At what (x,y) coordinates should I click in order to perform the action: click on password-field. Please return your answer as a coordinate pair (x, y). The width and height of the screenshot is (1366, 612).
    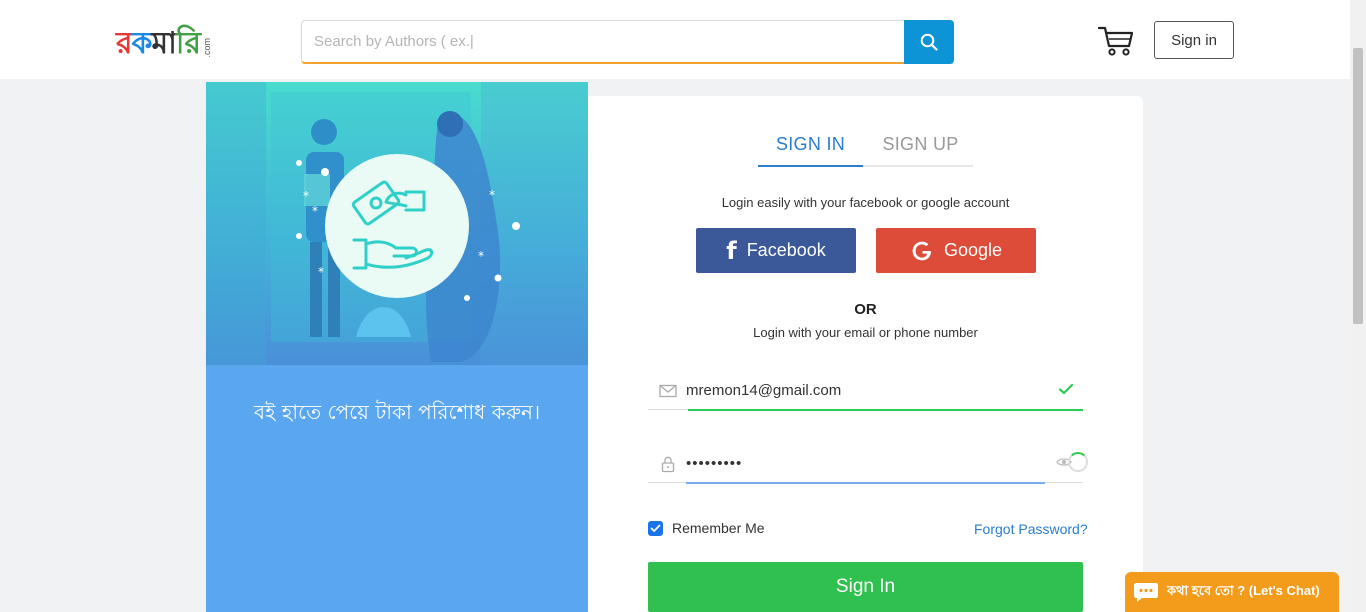
    Looking at the image, I should click on (868, 464).